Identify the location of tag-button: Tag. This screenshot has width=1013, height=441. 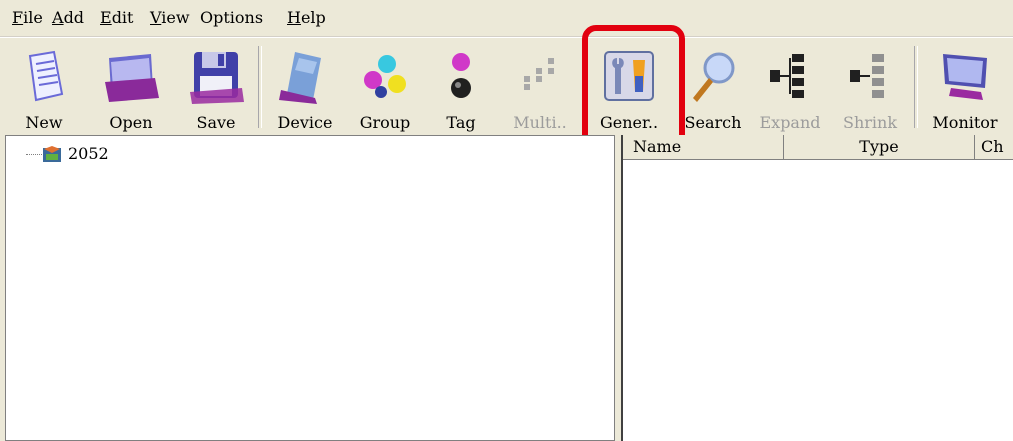
(461, 88).